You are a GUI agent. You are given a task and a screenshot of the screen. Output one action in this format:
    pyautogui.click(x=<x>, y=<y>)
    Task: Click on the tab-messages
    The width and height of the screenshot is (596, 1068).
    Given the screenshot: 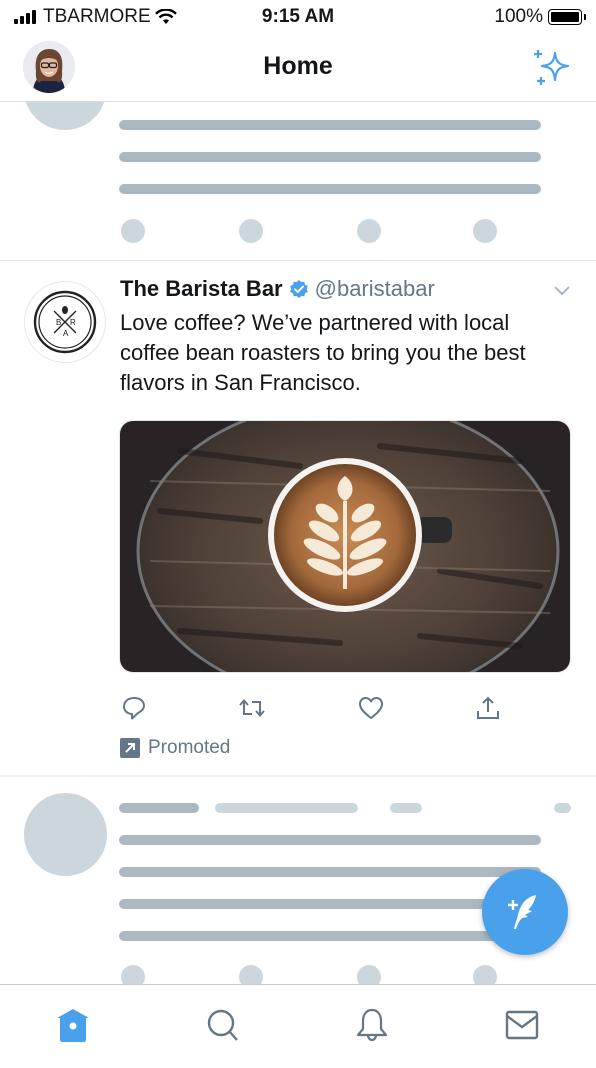 What is the action you would take?
    pyautogui.click(x=522, y=1025)
    